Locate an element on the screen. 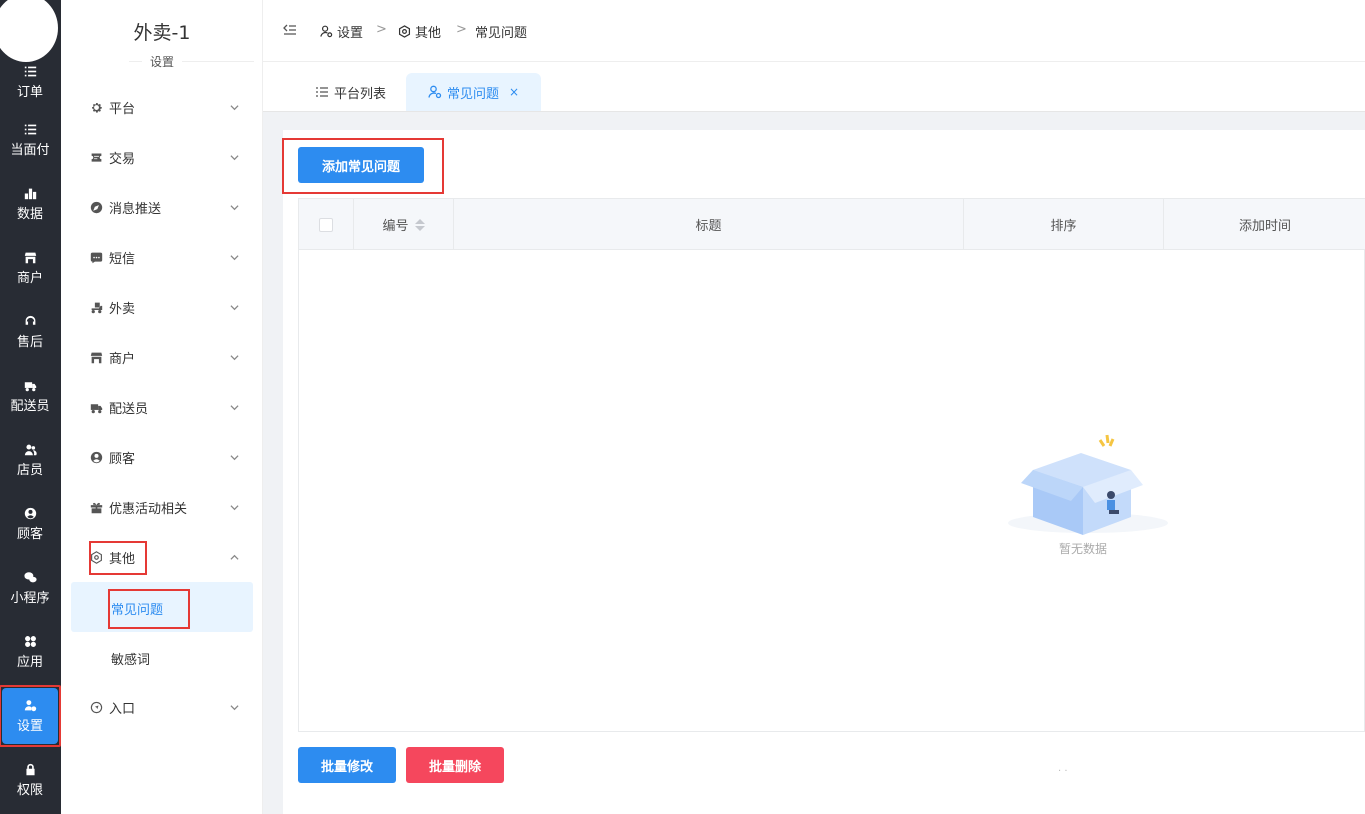 The width and height of the screenshot is (1365, 814). rail-item-label: 小程序 is located at coordinates (30, 598).